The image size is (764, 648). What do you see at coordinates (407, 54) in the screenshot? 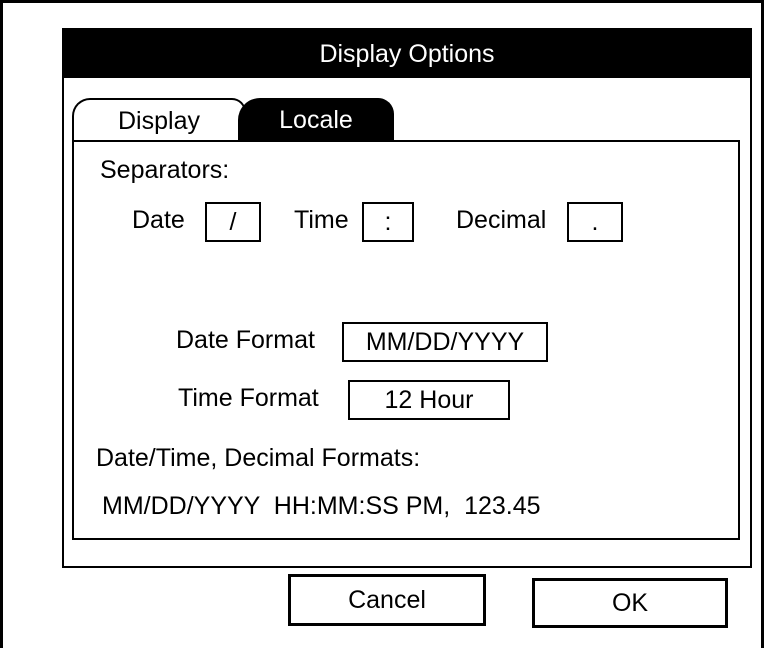
I see `dialog-title: Display Options` at bounding box center [407, 54].